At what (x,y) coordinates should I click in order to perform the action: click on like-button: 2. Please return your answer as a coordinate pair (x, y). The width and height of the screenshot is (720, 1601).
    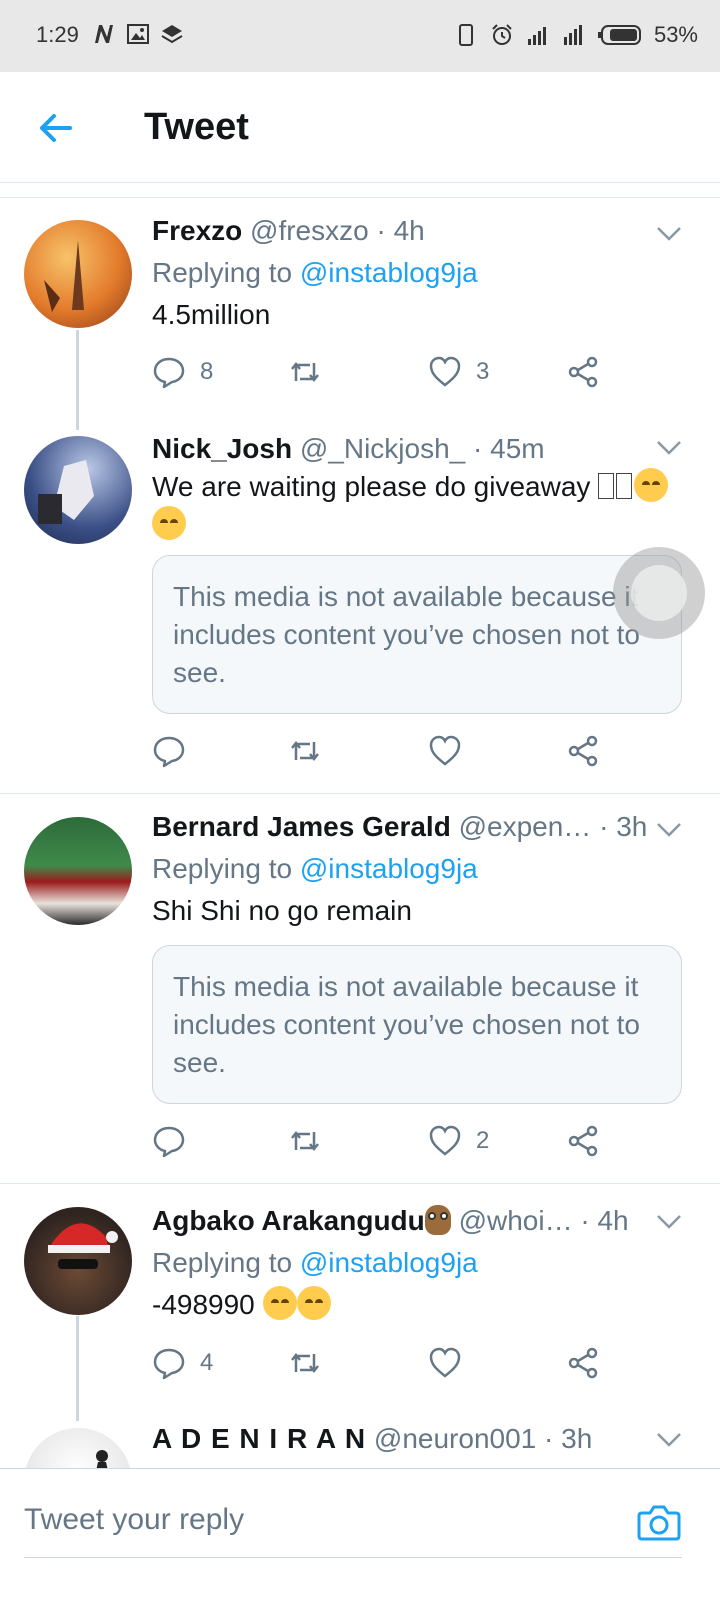
    Looking at the image, I should click on (458, 1141).